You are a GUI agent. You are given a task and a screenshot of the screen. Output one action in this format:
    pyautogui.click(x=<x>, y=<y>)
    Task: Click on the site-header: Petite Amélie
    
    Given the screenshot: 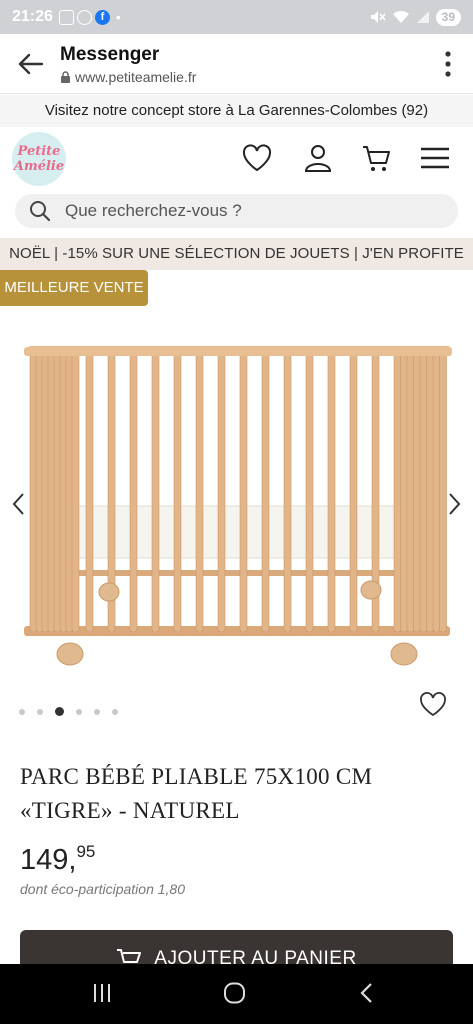 What is the action you would take?
    pyautogui.click(x=236, y=160)
    